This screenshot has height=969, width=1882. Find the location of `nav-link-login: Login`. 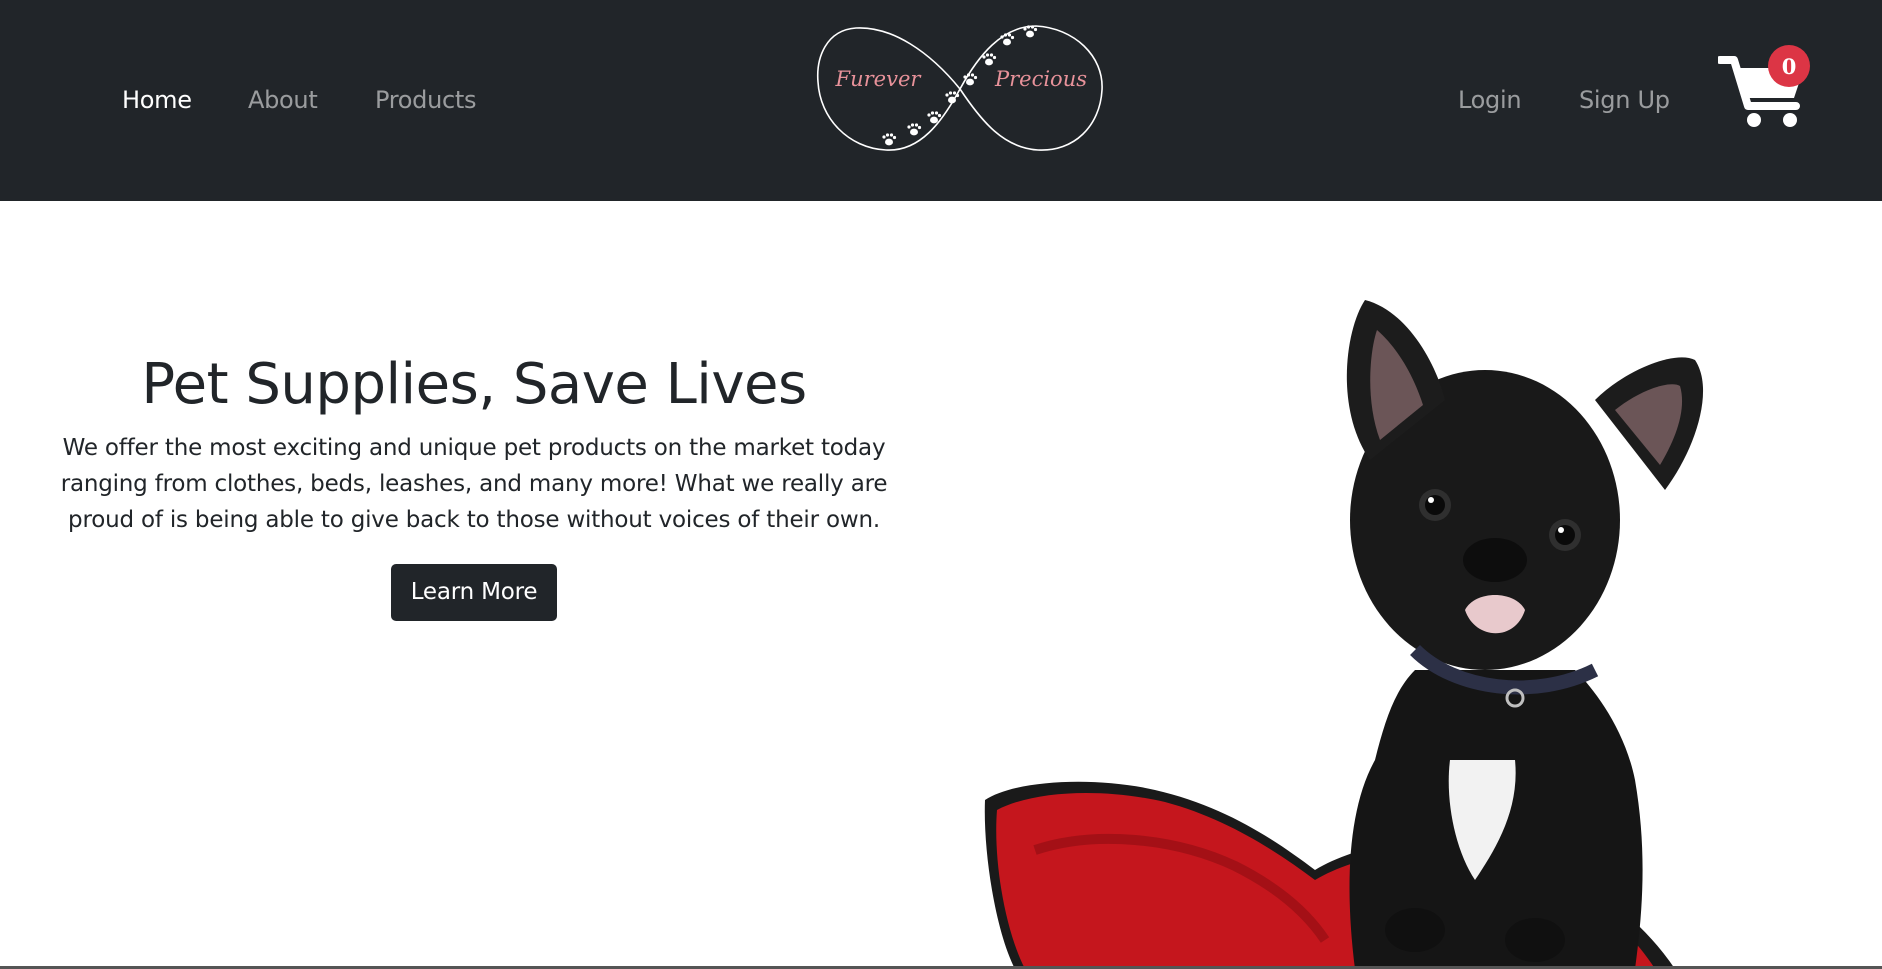

nav-link-login: Login is located at coordinates (1490, 100).